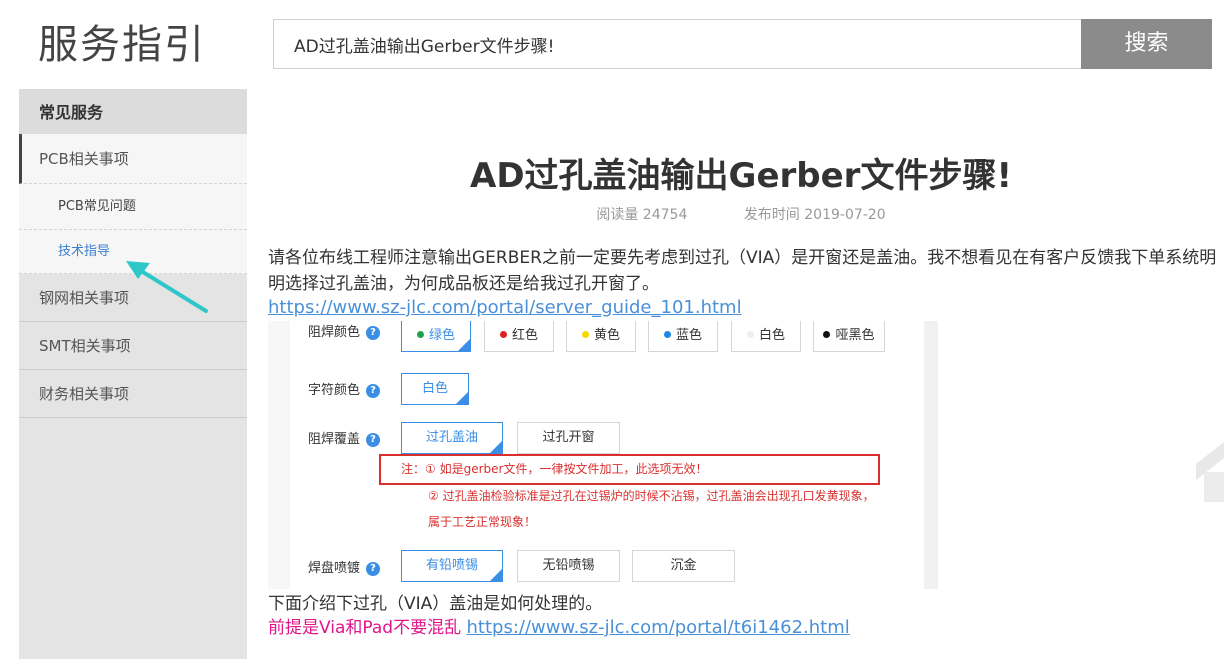  What do you see at coordinates (750, 334) in the screenshot?
I see `white-dot-icon` at bounding box center [750, 334].